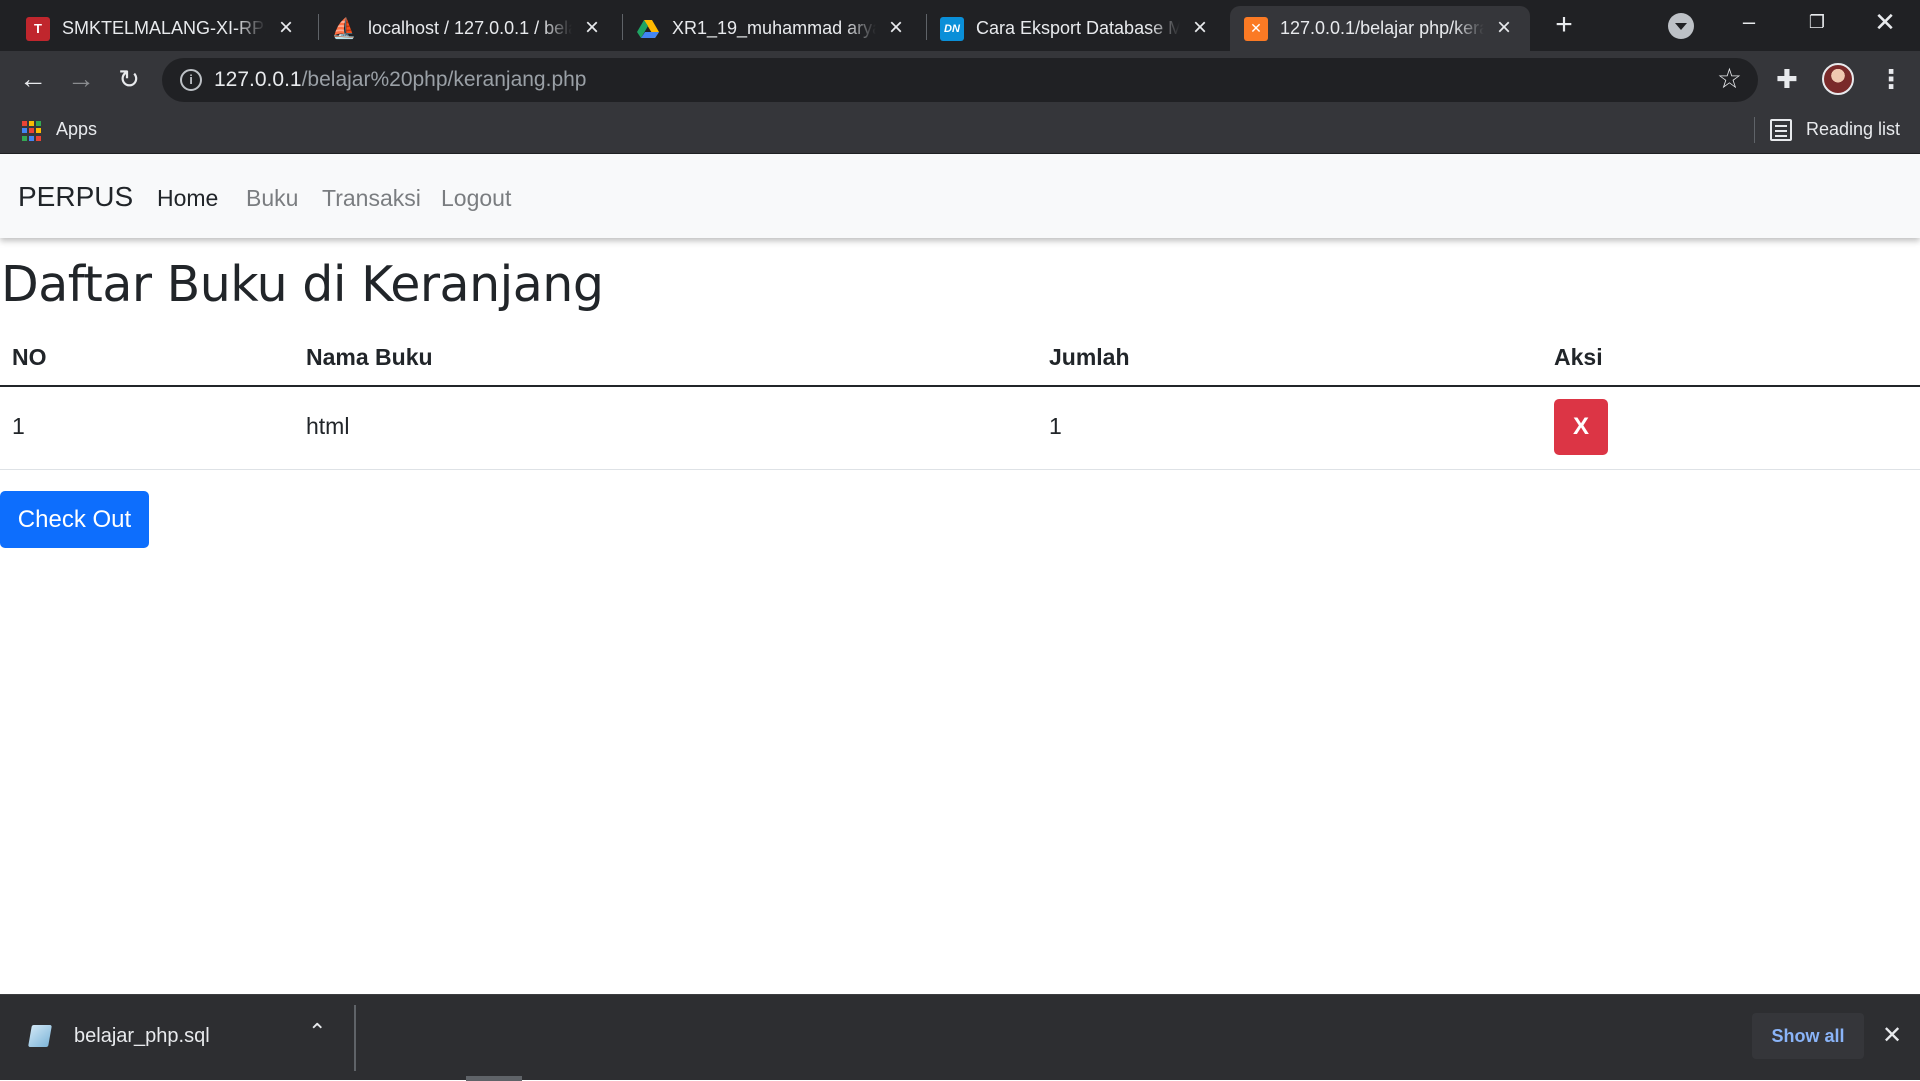  I want to click on browser-tab: ⛵ localhost / 127.0.0.1 / bela ×, so click(468, 28).